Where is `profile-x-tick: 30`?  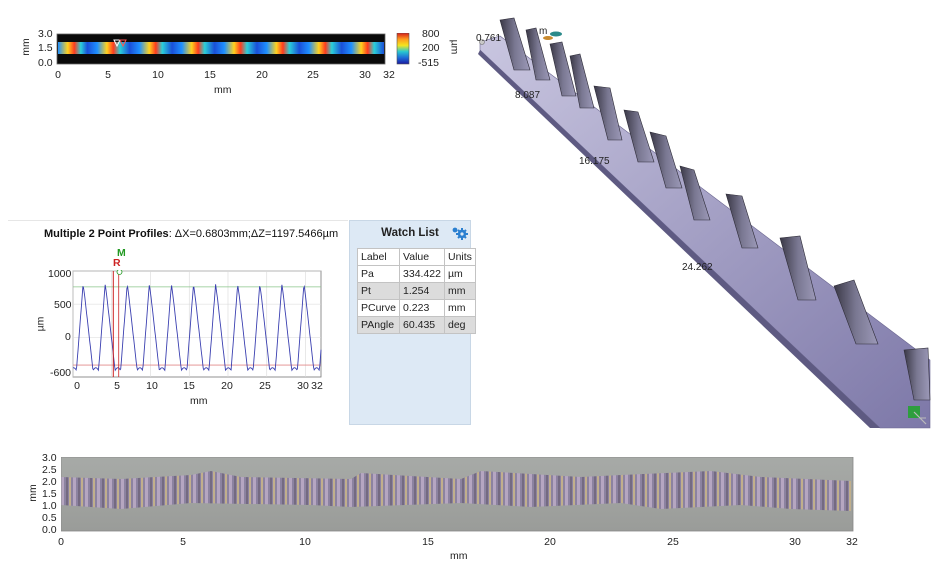
profile-x-tick: 30 is located at coordinates (303, 386).